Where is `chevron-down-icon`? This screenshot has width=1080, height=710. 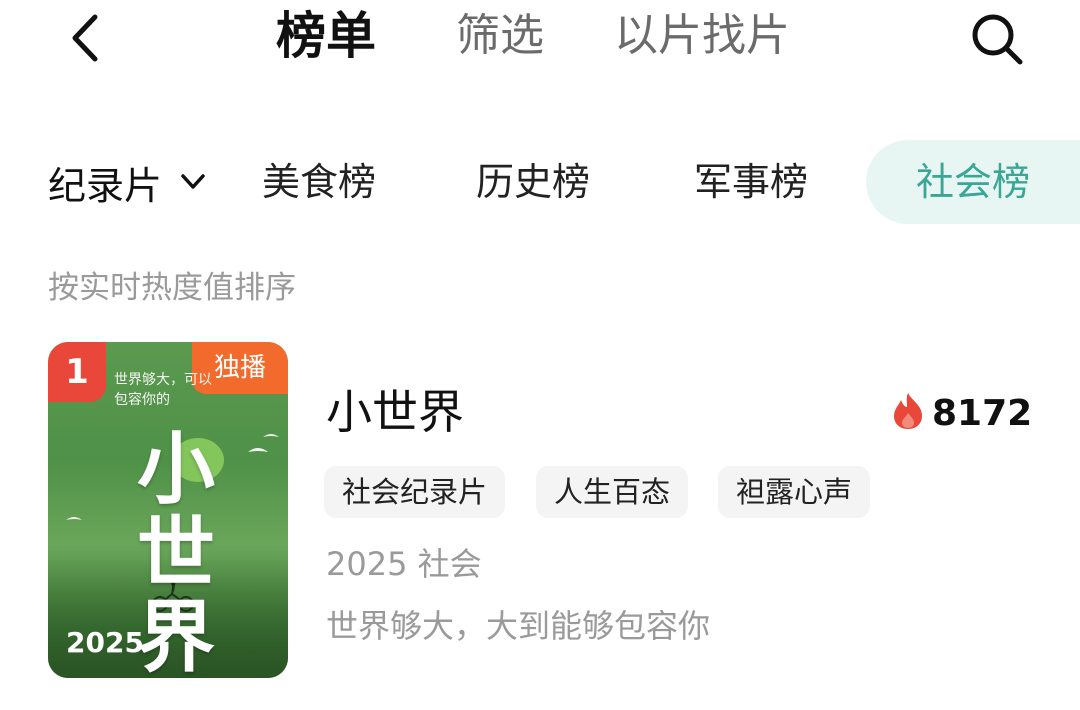 chevron-down-icon is located at coordinates (193, 182).